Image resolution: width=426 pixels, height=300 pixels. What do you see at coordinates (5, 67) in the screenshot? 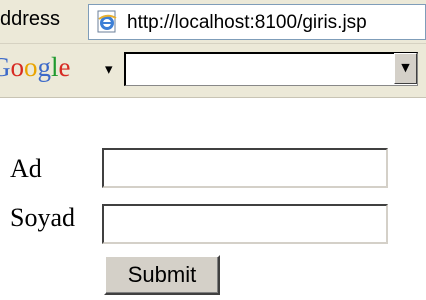
I see `google-logo-letter: G` at bounding box center [5, 67].